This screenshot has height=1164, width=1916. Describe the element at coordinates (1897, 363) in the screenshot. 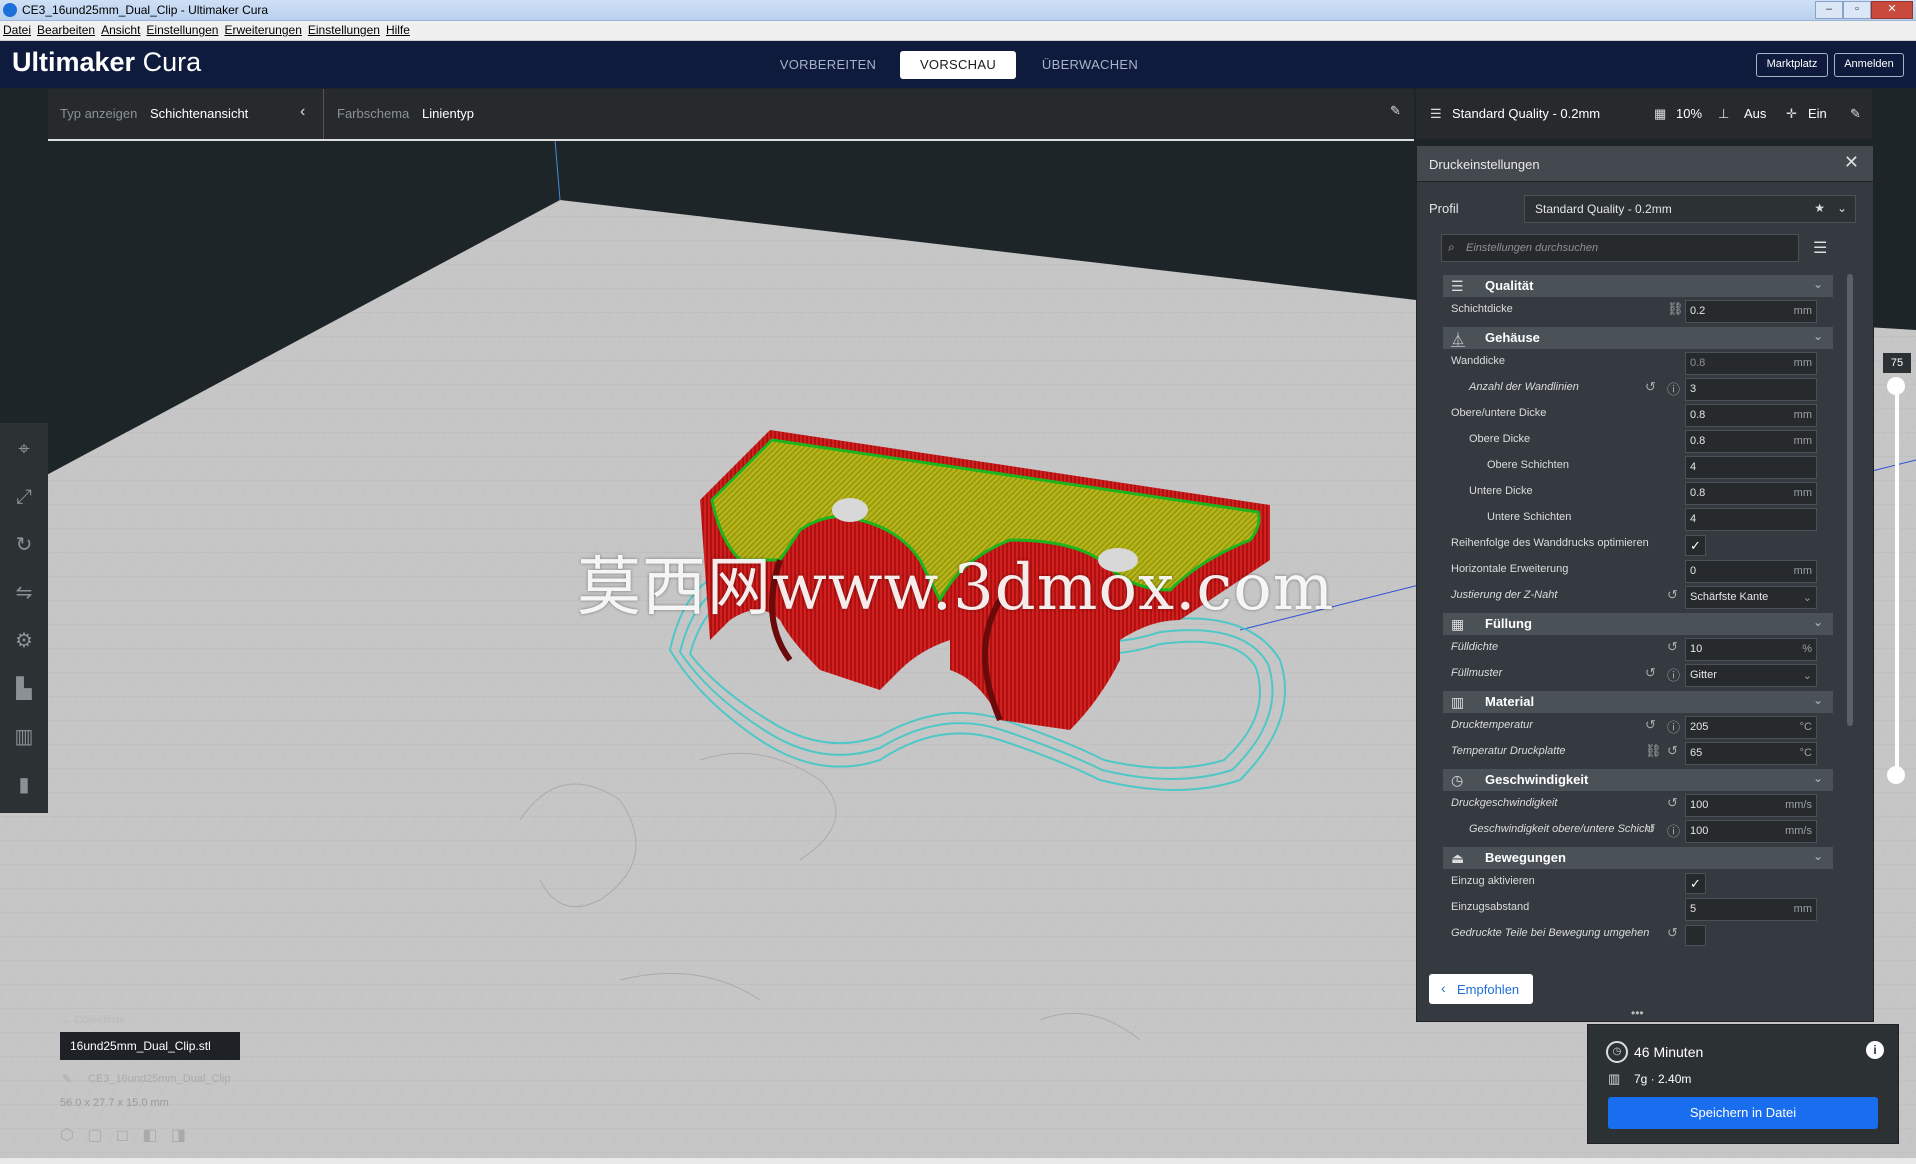

I see `layer-slider-value: 75` at that location.